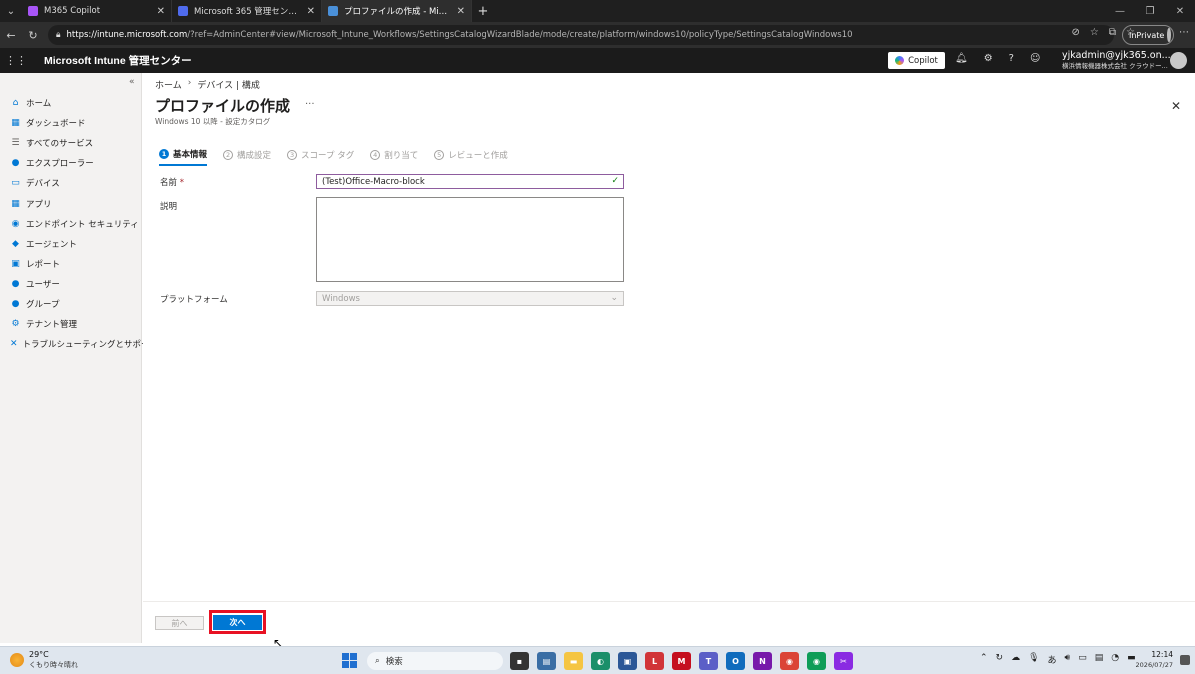  Describe the element at coordinates (132, 82) in the screenshot. I see `collapse-sidebar-icon: «` at that location.